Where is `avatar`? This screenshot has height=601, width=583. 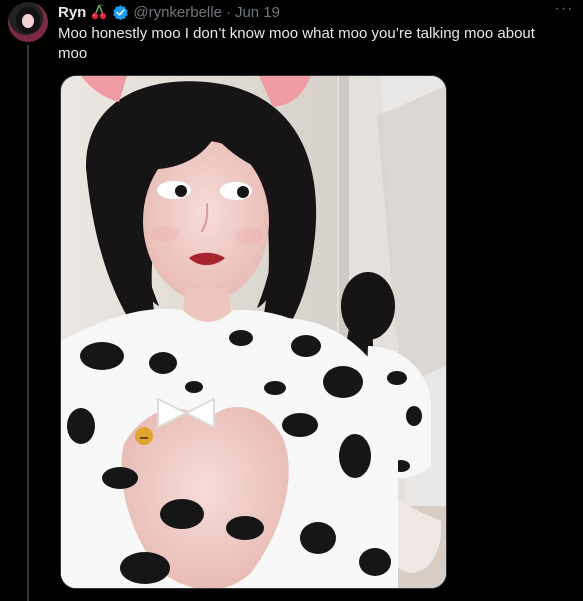
avatar is located at coordinates (28, 22).